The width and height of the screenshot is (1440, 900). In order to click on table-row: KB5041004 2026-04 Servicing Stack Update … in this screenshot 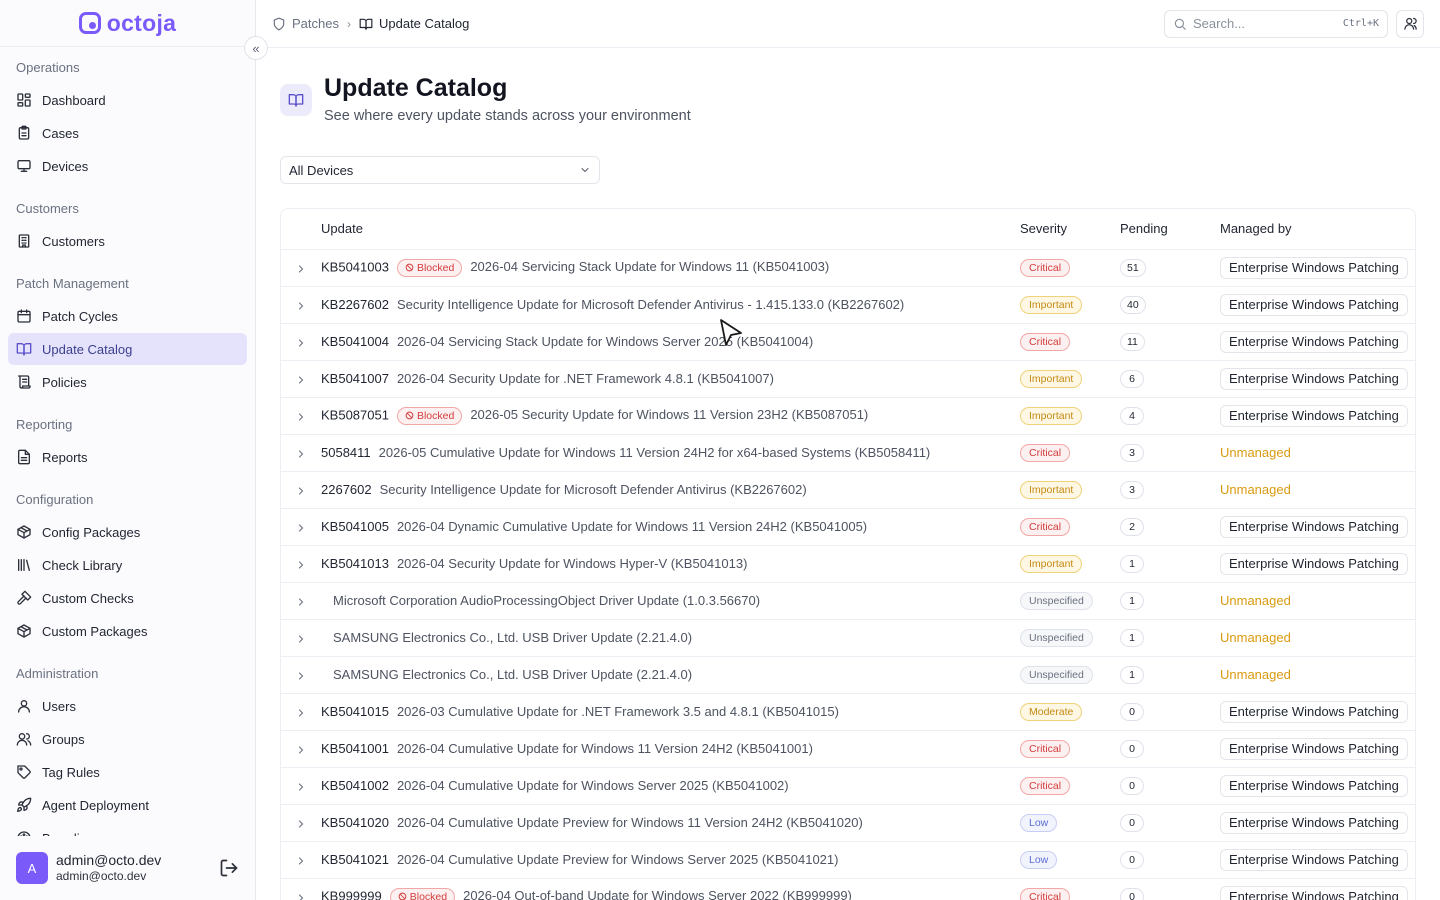, I will do `click(848, 342)`.